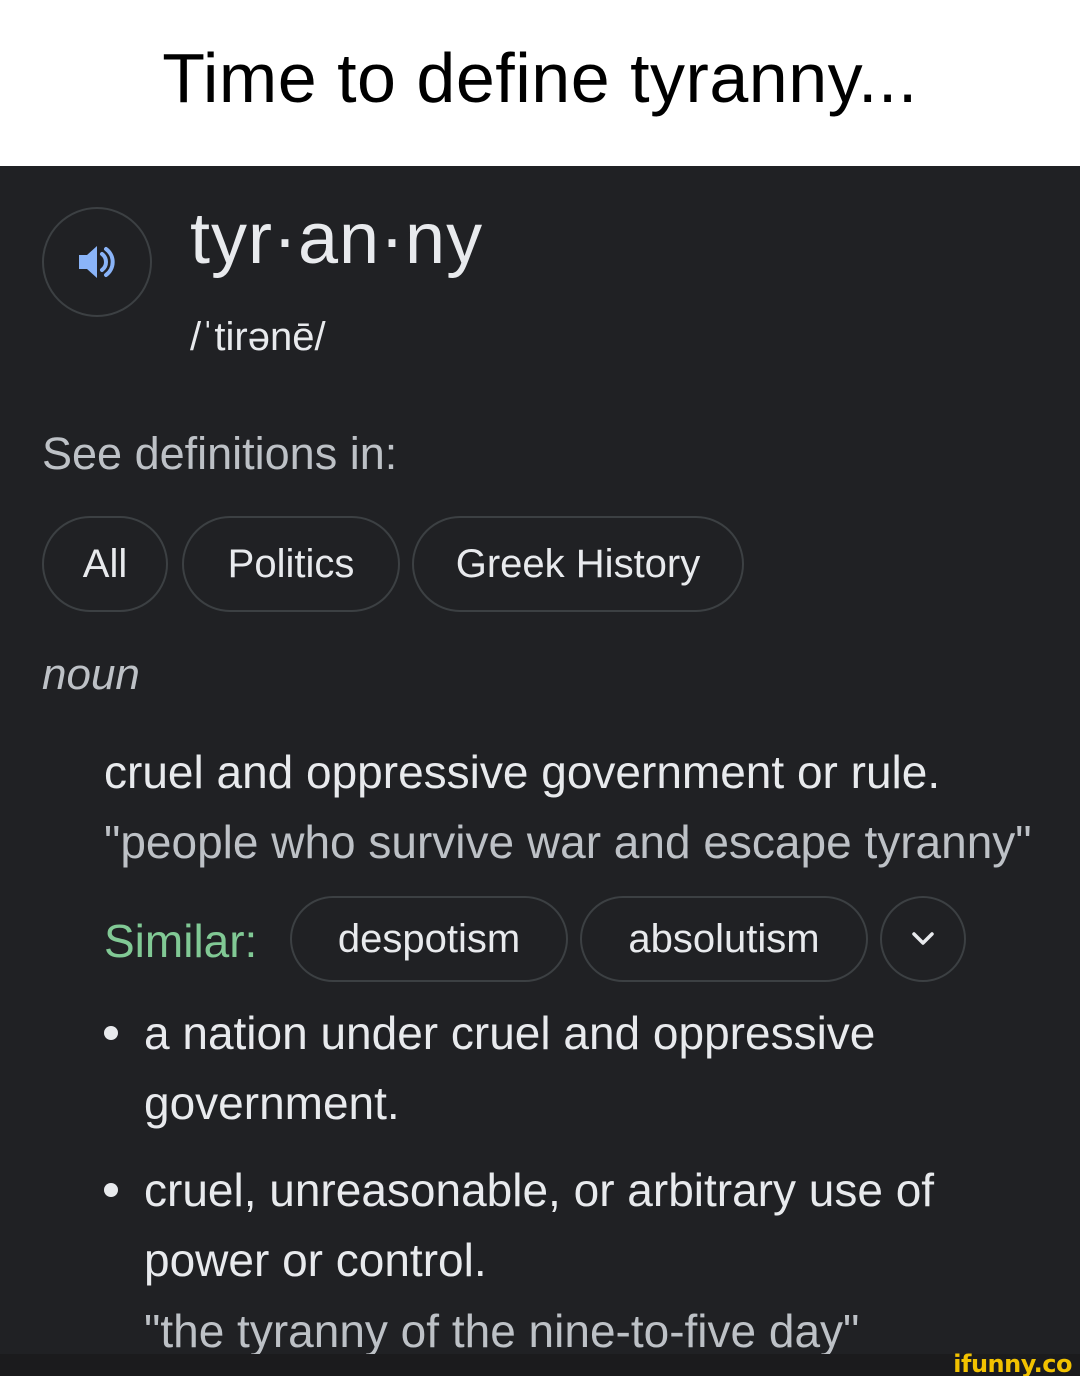 The width and height of the screenshot is (1080, 1376). I want to click on see-definitions-label: See definitions in:, so click(220, 453).